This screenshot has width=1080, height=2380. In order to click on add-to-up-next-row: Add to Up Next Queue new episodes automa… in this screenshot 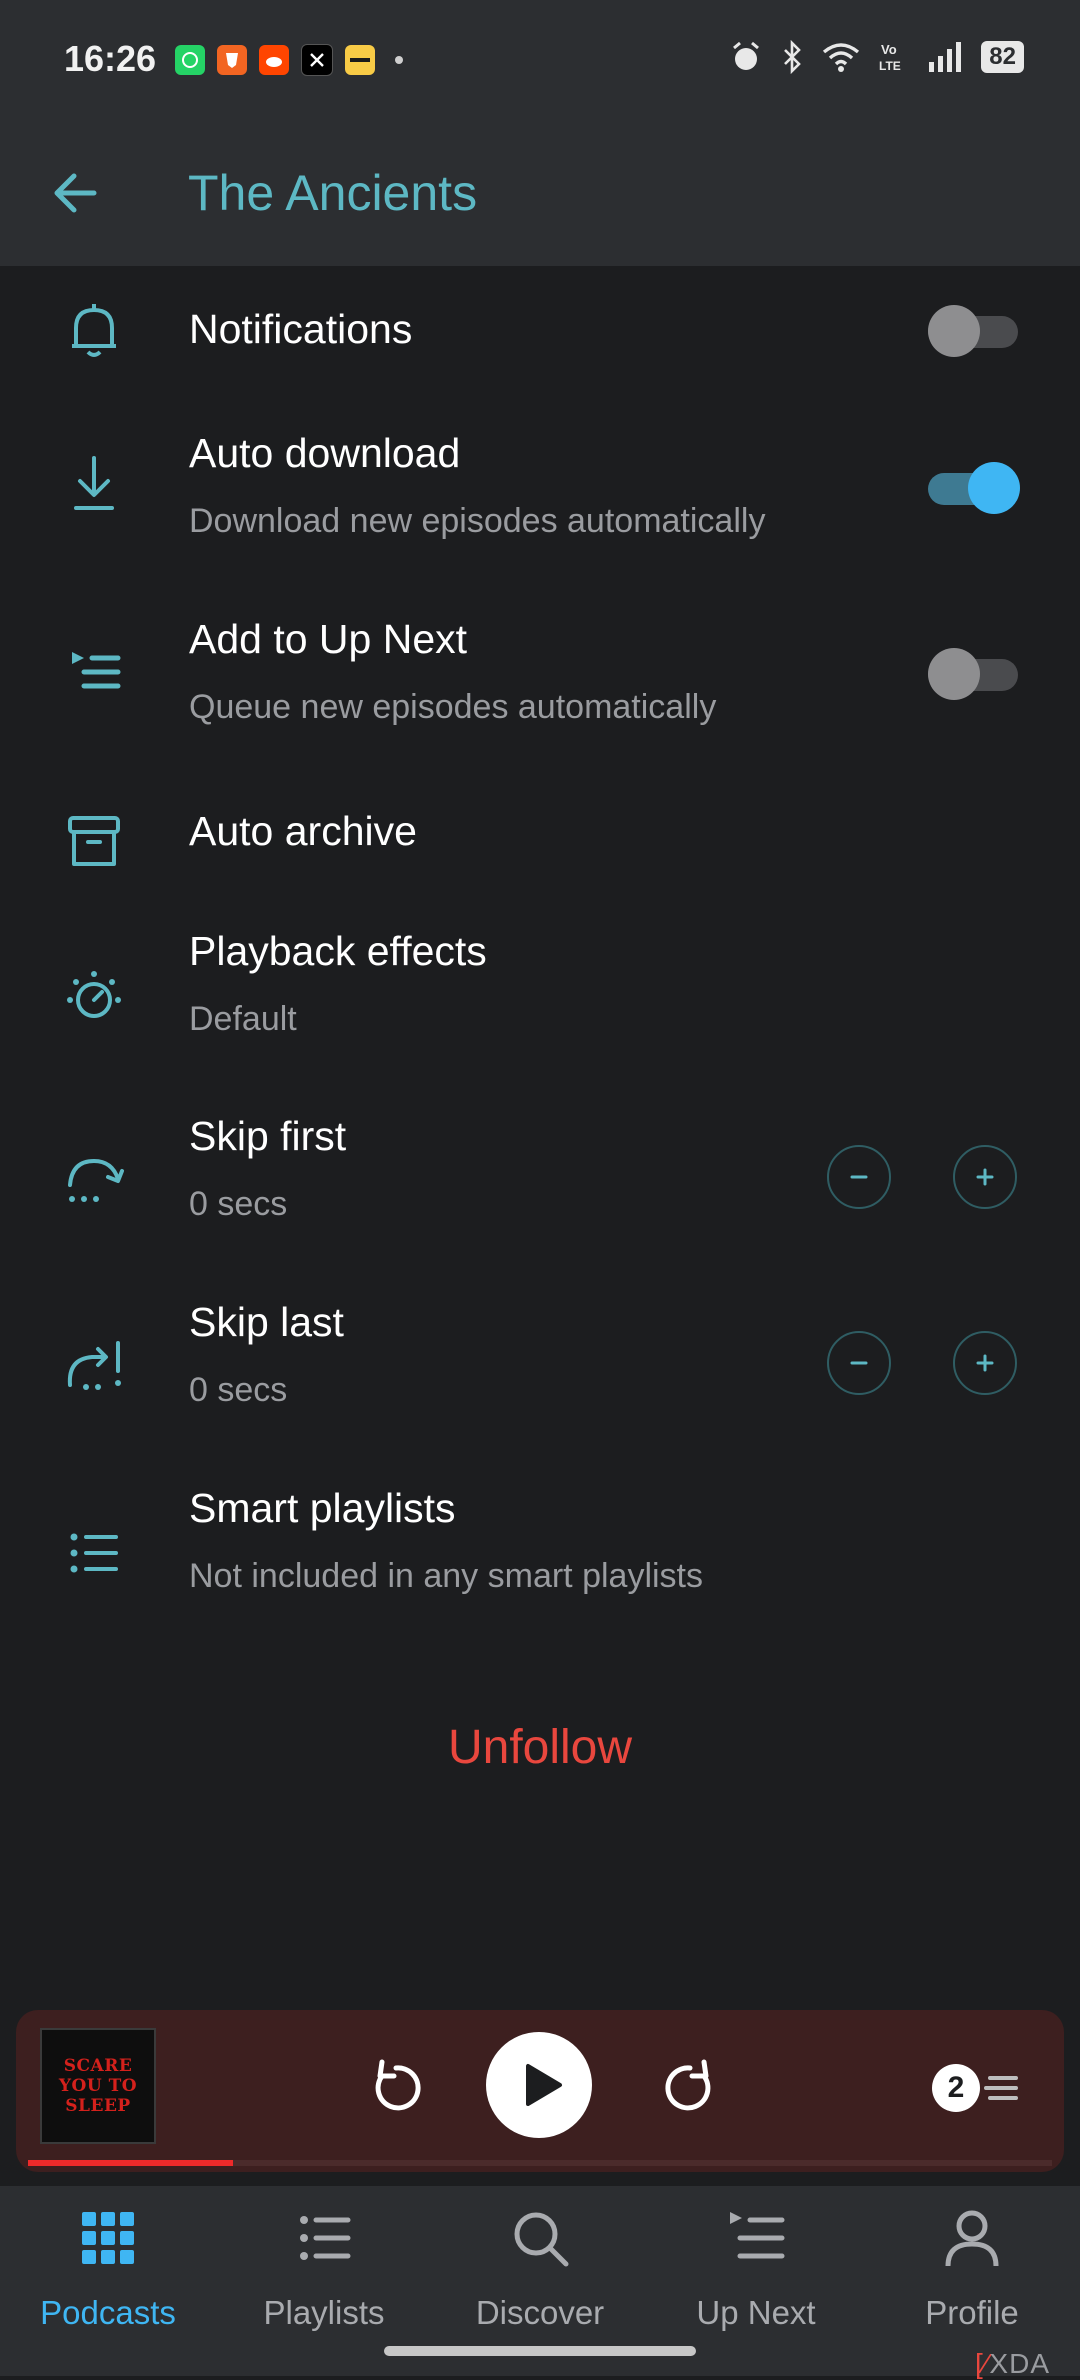, I will do `click(540, 671)`.